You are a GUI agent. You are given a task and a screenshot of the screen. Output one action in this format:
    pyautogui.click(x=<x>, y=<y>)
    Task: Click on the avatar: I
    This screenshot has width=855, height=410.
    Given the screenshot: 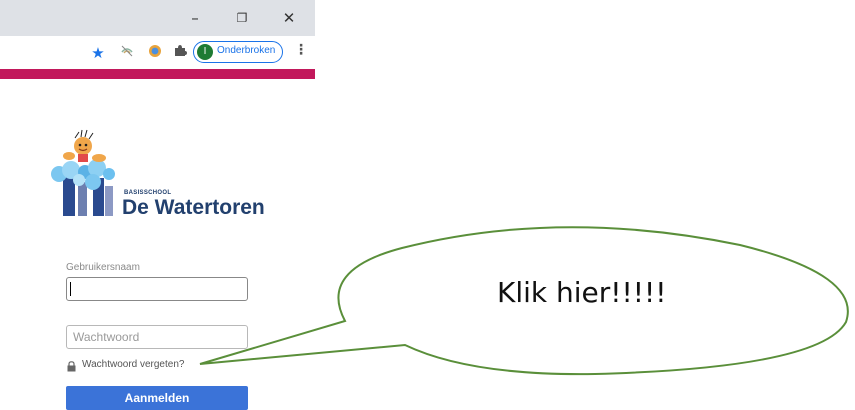 What is the action you would take?
    pyautogui.click(x=205, y=52)
    